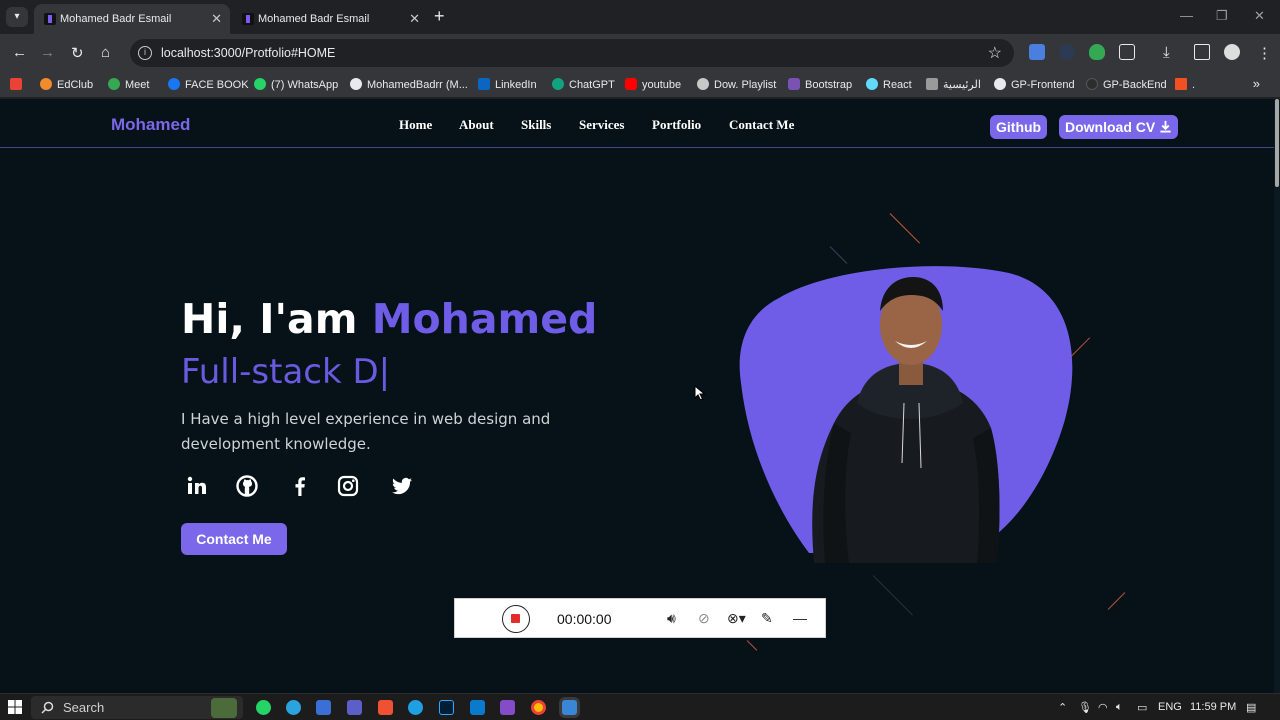 The image size is (1280, 720). I want to click on bookmark-react: React, so click(889, 84).